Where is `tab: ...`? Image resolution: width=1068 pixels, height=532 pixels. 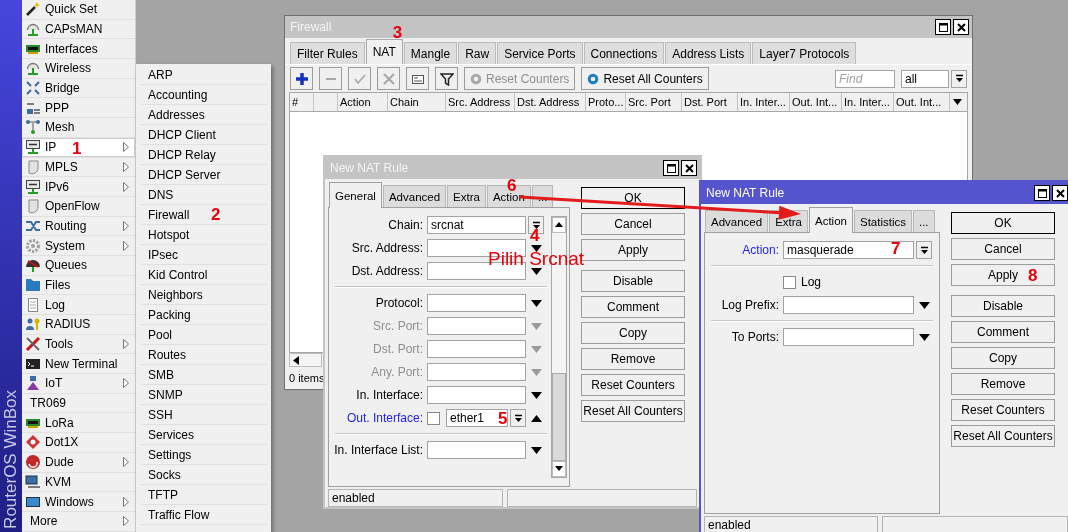 tab: ... is located at coordinates (924, 221).